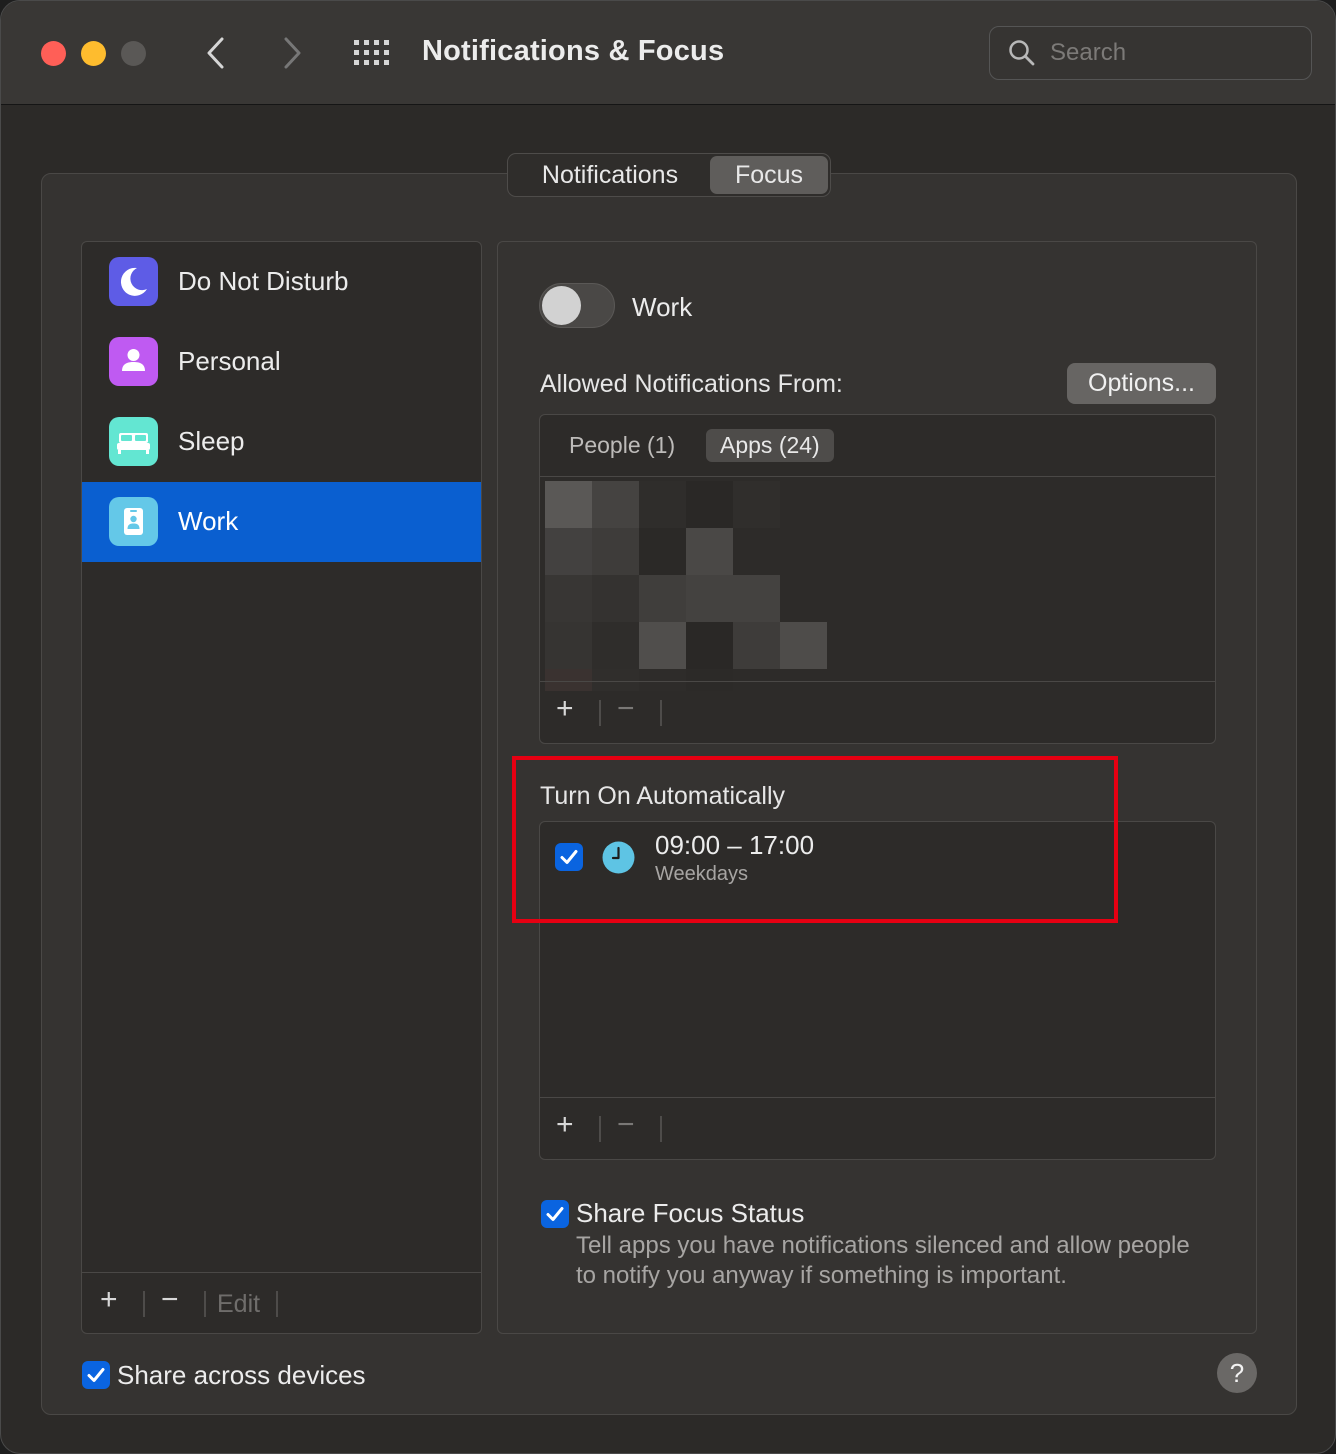 This screenshot has height=1454, width=1336. I want to click on add-app-button: +, so click(565, 712).